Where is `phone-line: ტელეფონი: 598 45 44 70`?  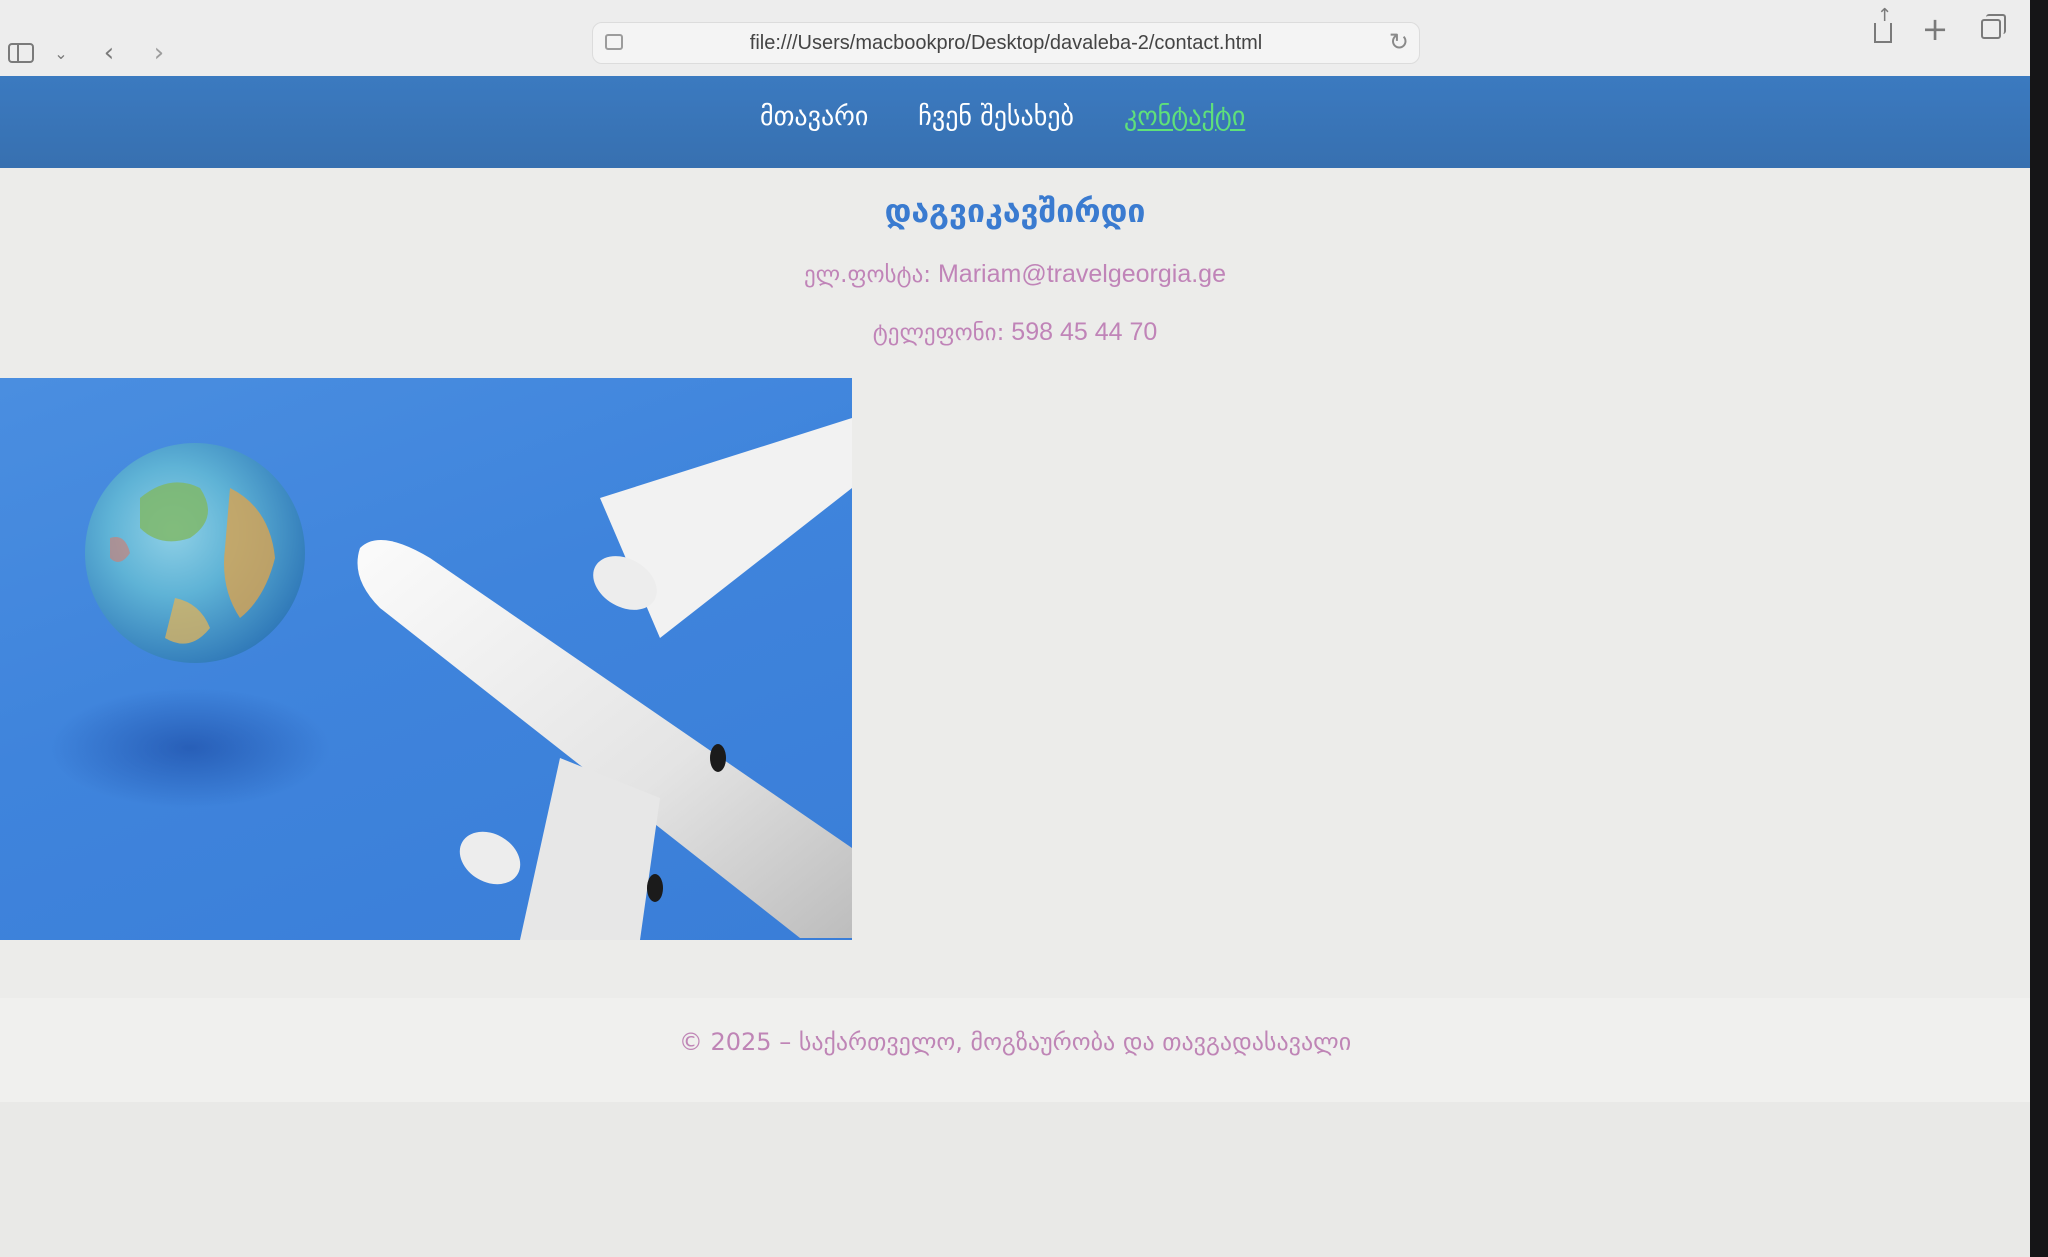 phone-line: ტელეფონი: 598 45 44 70 is located at coordinates (1015, 332).